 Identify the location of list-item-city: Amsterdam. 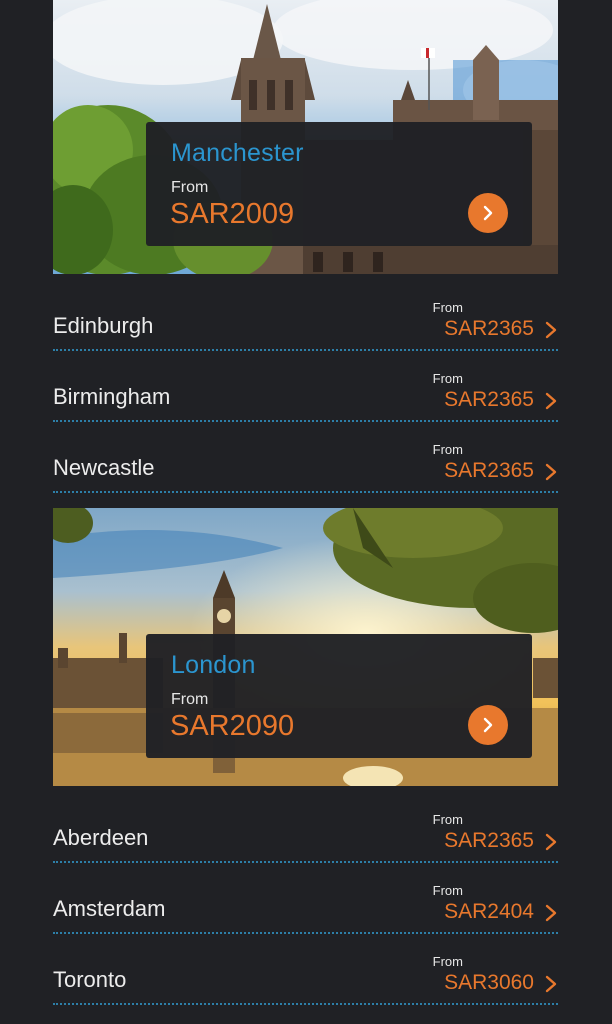
(109, 908).